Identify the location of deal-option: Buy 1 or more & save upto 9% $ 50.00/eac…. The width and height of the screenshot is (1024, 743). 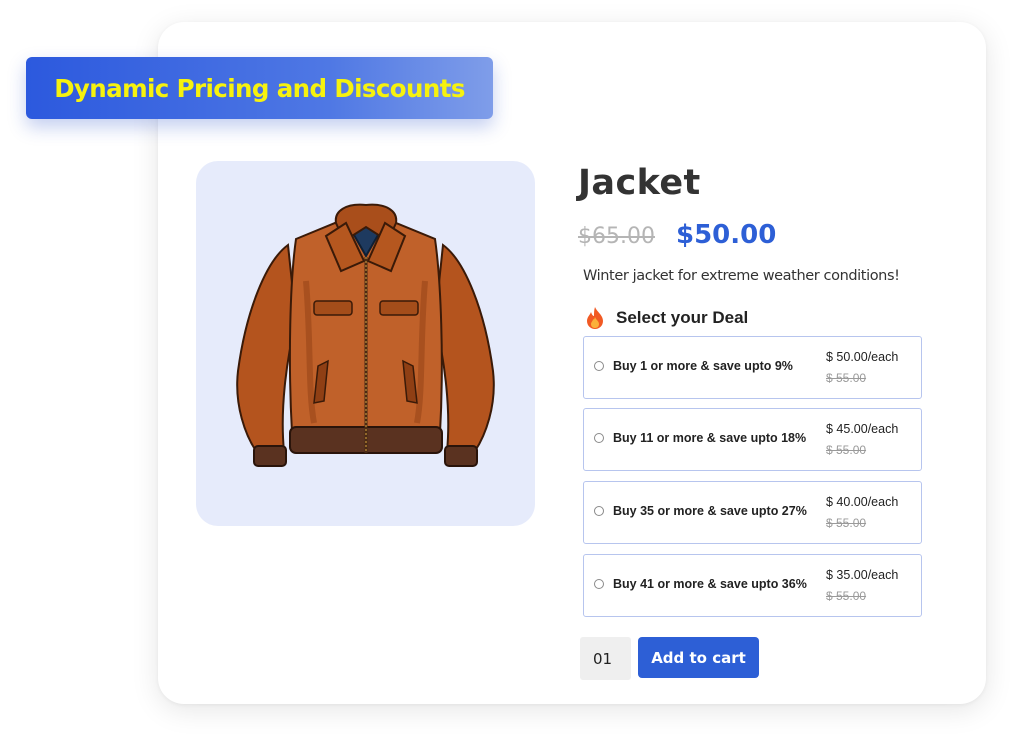
(752, 367).